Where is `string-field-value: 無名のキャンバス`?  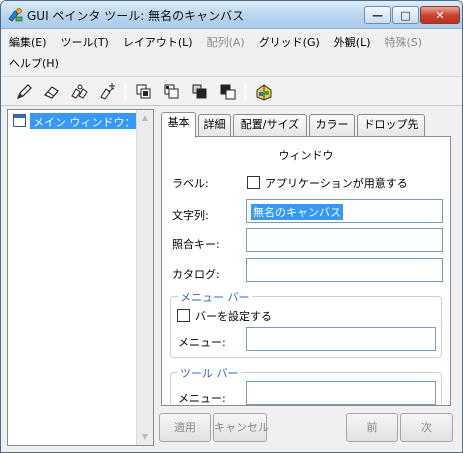 string-field-value: 無名のキャンバス is located at coordinates (297, 212).